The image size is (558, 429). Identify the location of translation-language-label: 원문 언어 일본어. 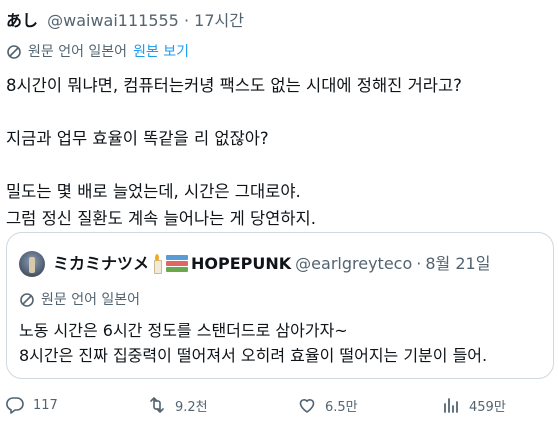
(78, 52).